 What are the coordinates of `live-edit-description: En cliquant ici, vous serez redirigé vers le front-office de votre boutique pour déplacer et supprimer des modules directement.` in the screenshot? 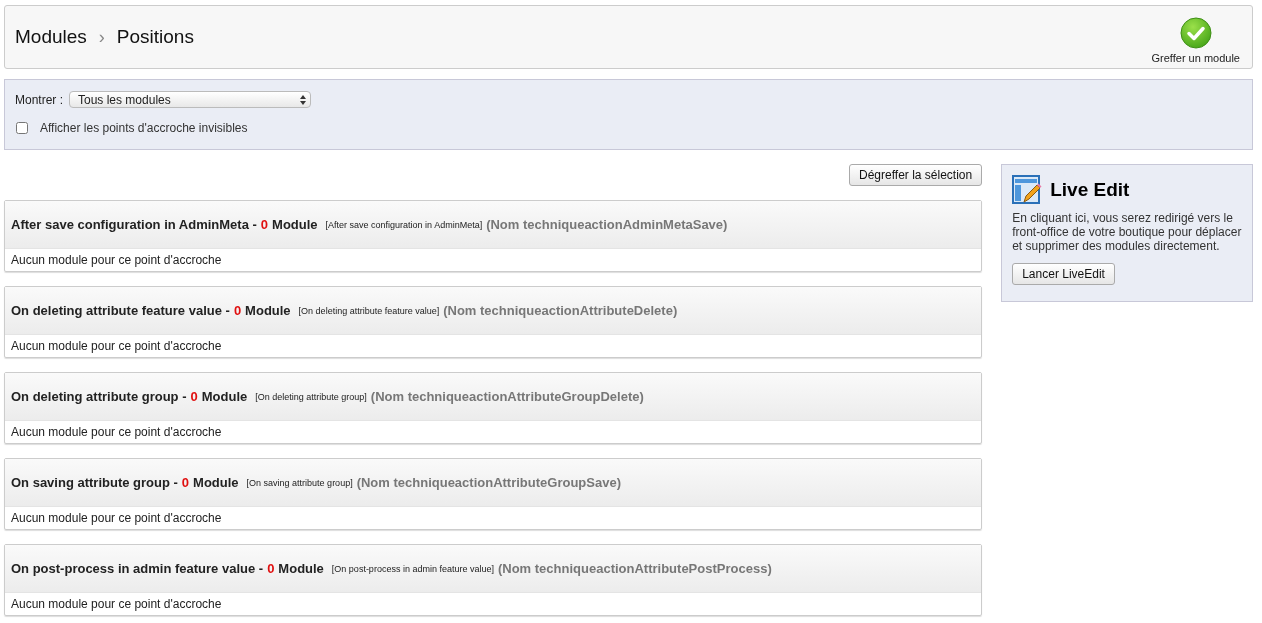 It's located at (1127, 232).